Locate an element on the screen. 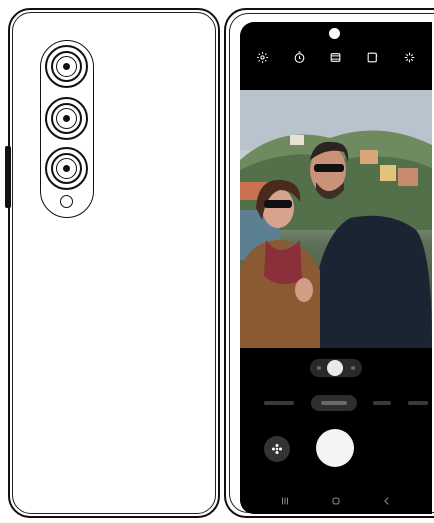  home-icon is located at coordinates (336, 501).